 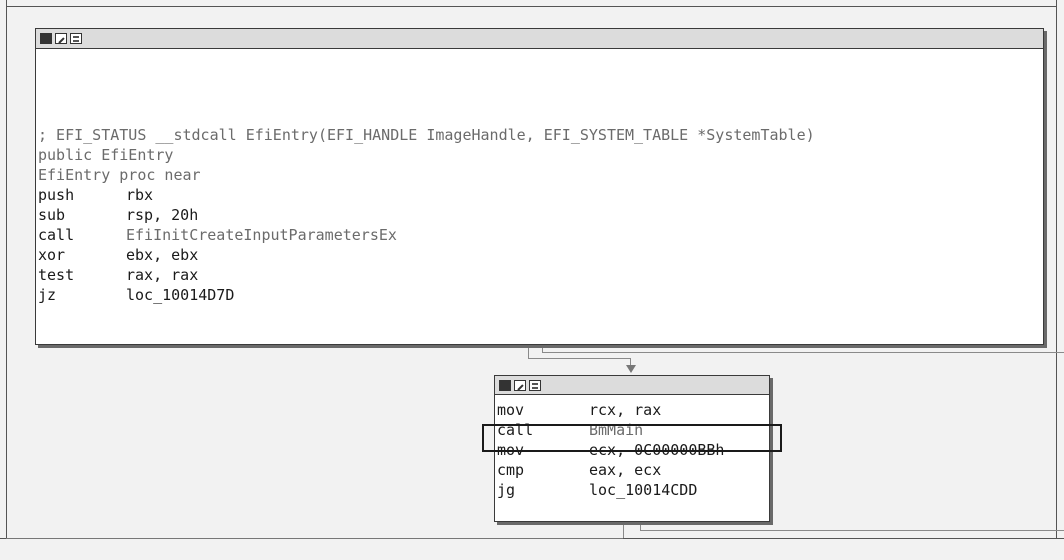 I want to click on mnemonic: mov, so click(x=511, y=410).